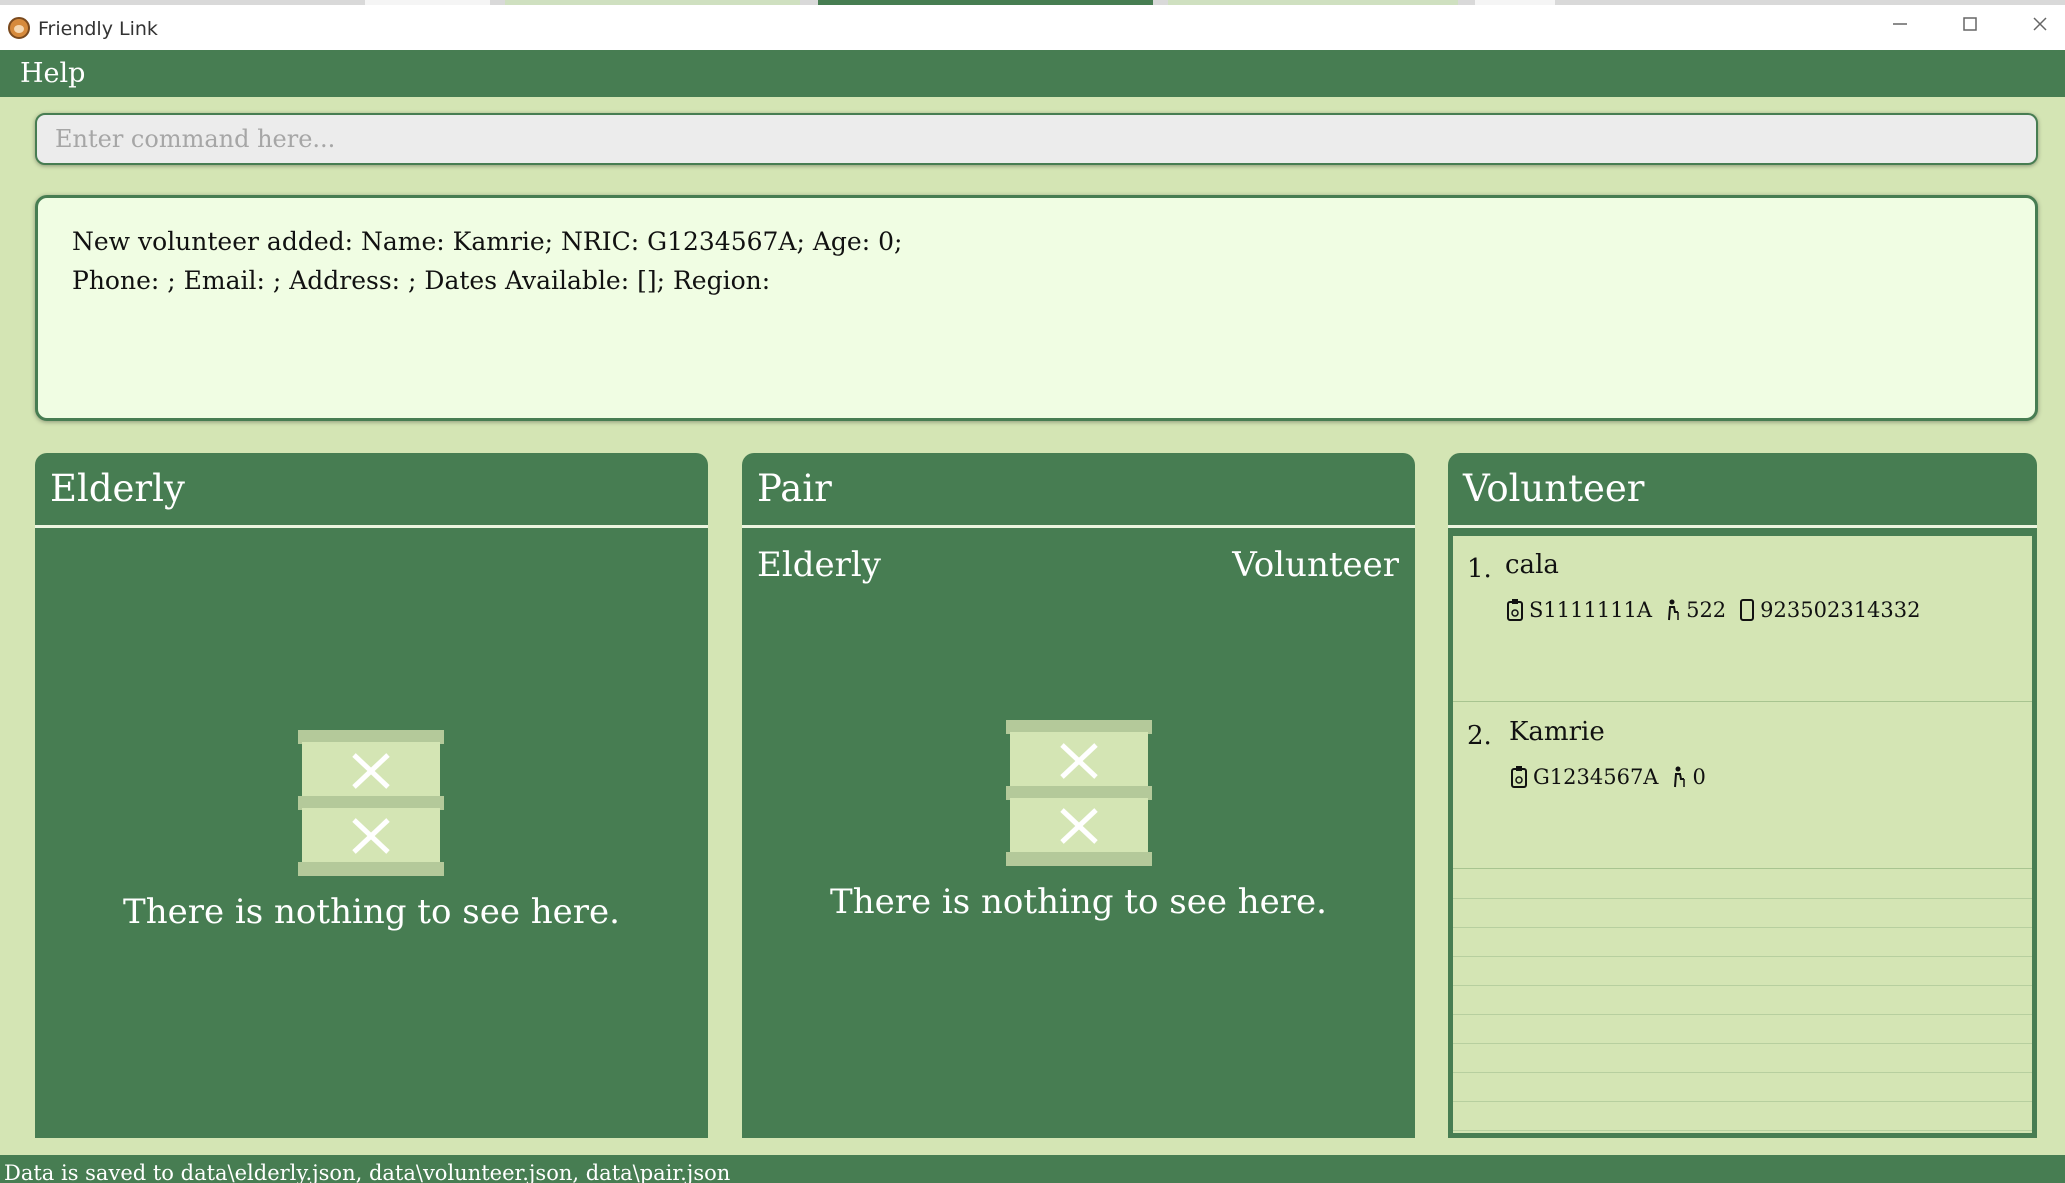  What do you see at coordinates (1479, 736) in the screenshot?
I see `volunteer-index: 2.` at bounding box center [1479, 736].